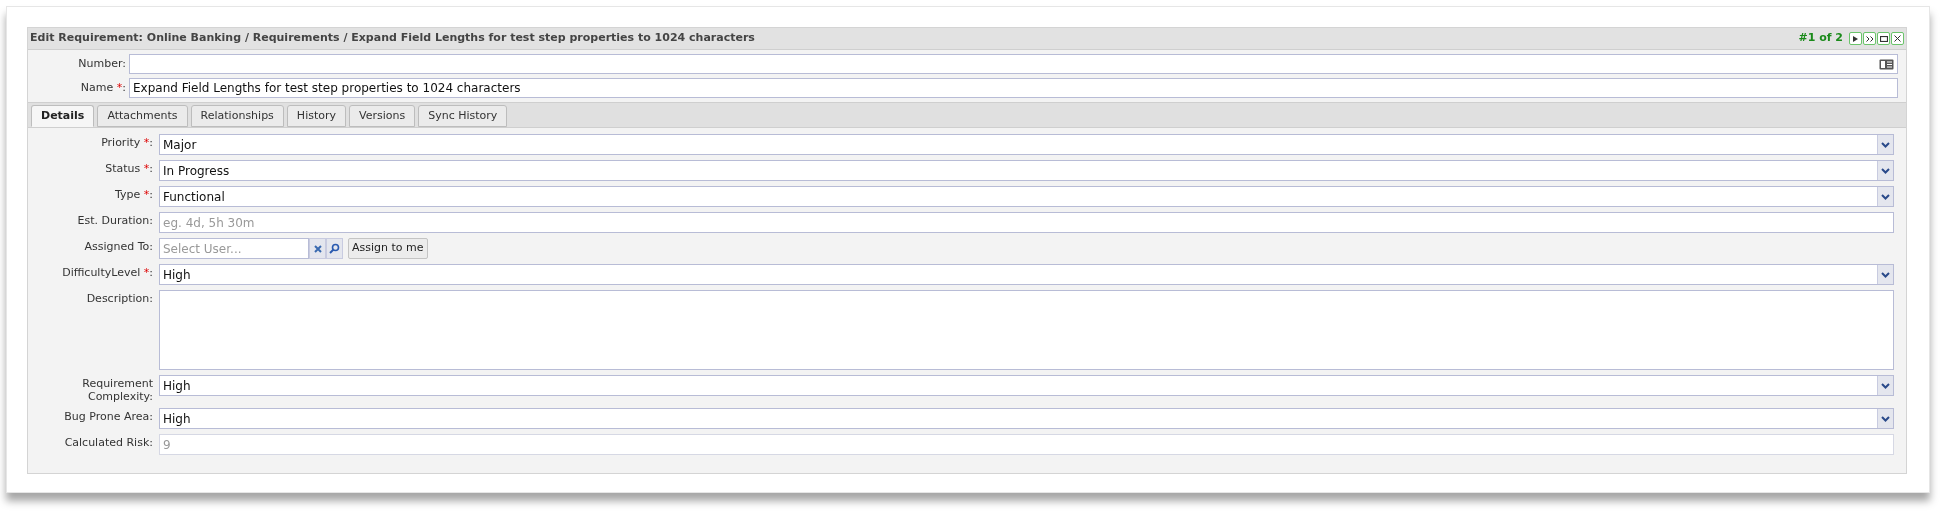 This screenshot has width=1942, height=523. Describe the element at coordinates (1026, 196) in the screenshot. I see `dropdown-field: Functional` at that location.